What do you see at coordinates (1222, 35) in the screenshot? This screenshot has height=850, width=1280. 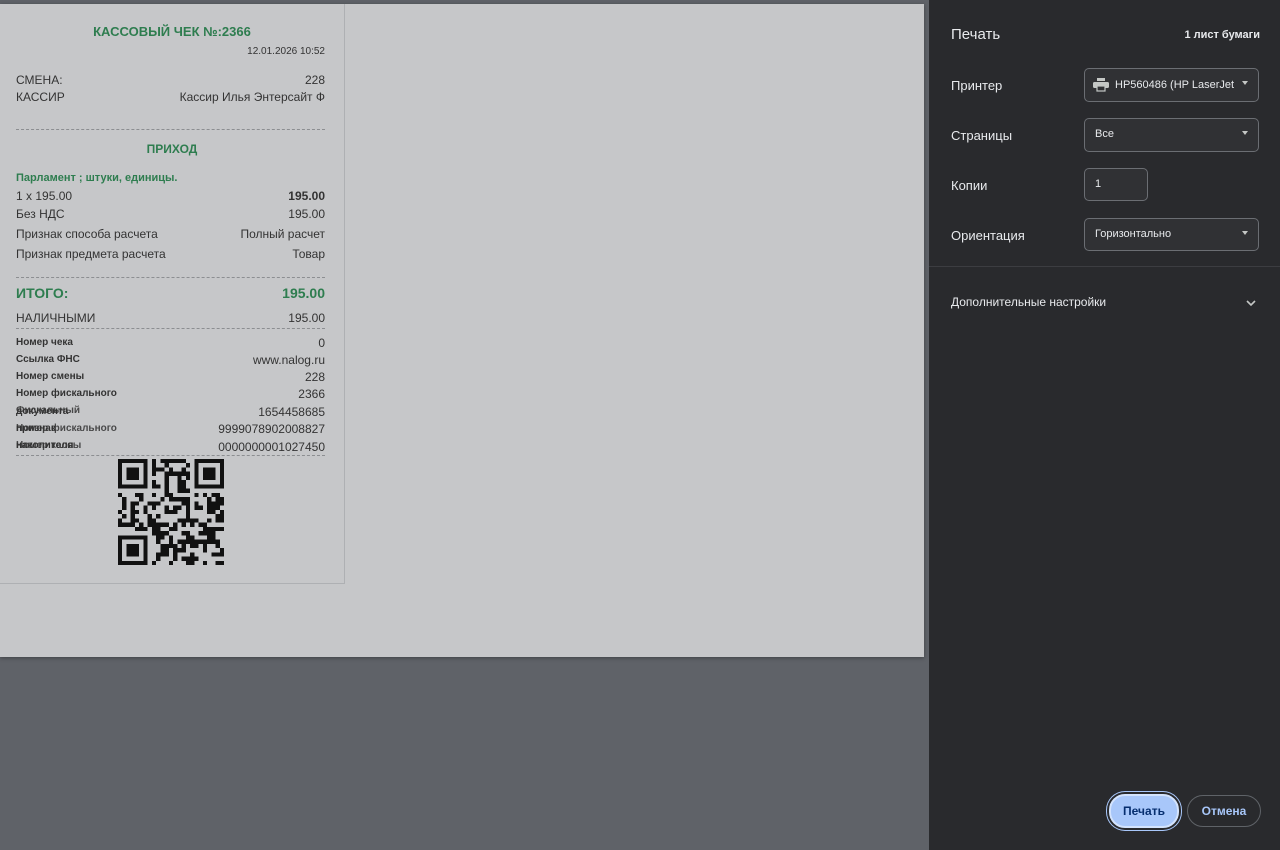 I see `sheet-count: 1 лист бумаги` at bounding box center [1222, 35].